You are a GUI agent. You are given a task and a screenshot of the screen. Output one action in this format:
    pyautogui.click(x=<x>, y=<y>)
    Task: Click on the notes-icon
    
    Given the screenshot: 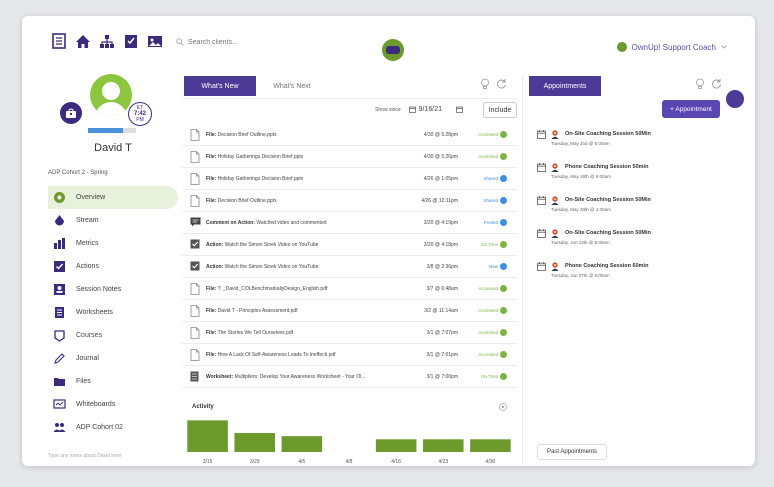 What is the action you would take?
    pyautogui.click(x=59, y=41)
    